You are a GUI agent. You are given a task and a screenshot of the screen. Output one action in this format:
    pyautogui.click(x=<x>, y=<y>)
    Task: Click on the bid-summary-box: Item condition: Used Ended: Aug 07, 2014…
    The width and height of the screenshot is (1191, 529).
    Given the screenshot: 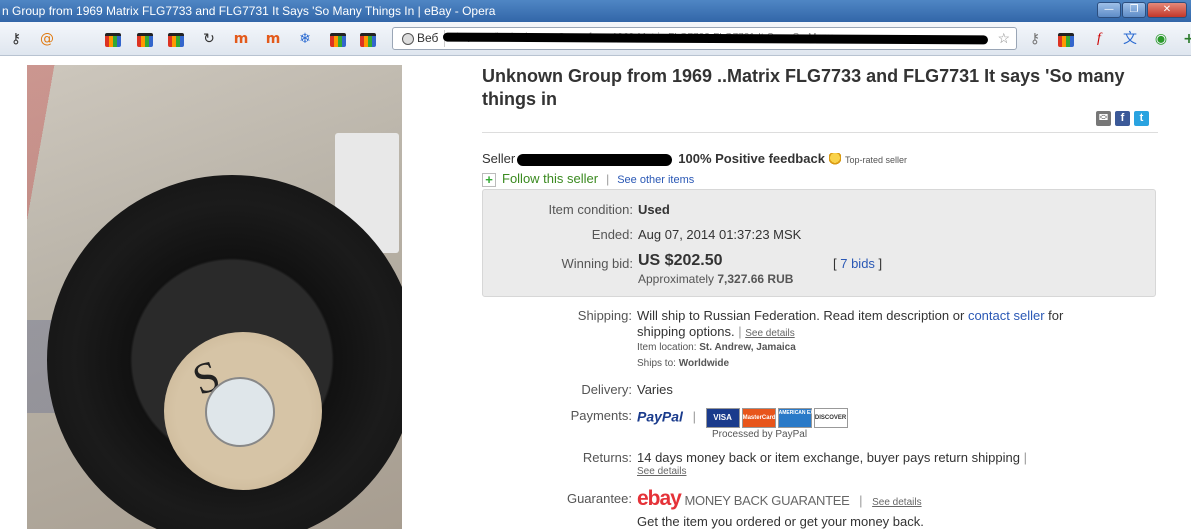 What is the action you would take?
    pyautogui.click(x=819, y=243)
    